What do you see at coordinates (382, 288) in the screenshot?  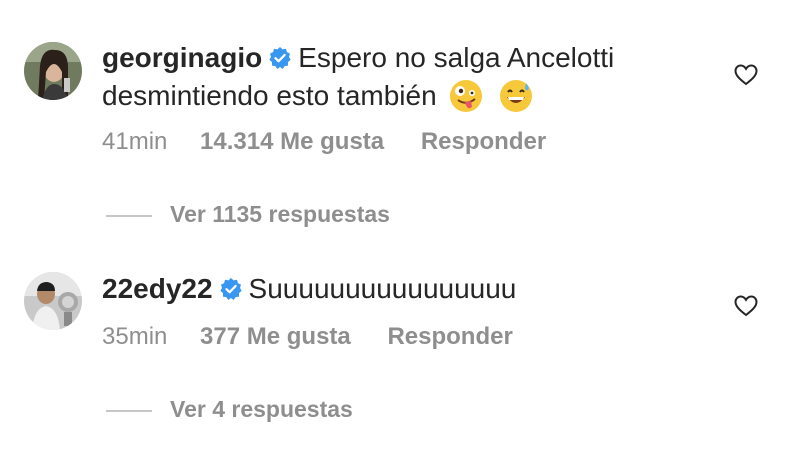 I see `comment-text-line1: Suuuuuuuuuuuuuuuu` at bounding box center [382, 288].